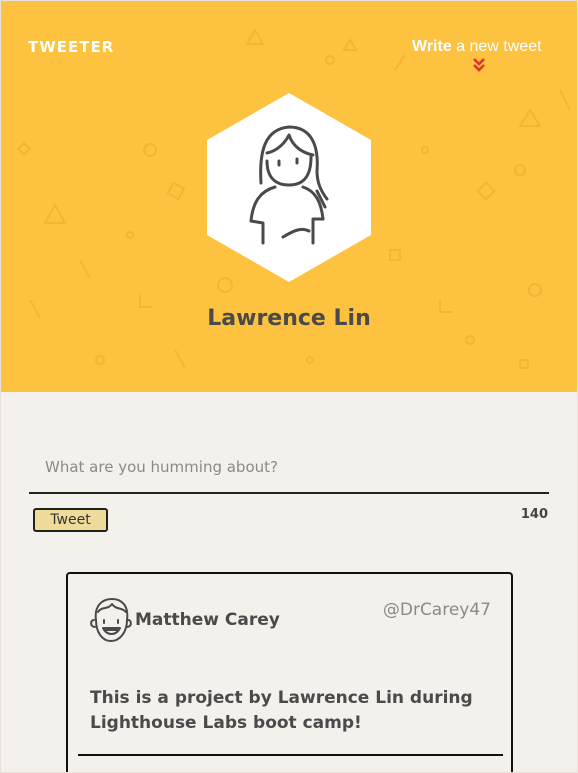 Image resolution: width=578 pixels, height=773 pixels. Describe the element at coordinates (71, 47) in the screenshot. I see `brand-logo: TWEETER` at that location.